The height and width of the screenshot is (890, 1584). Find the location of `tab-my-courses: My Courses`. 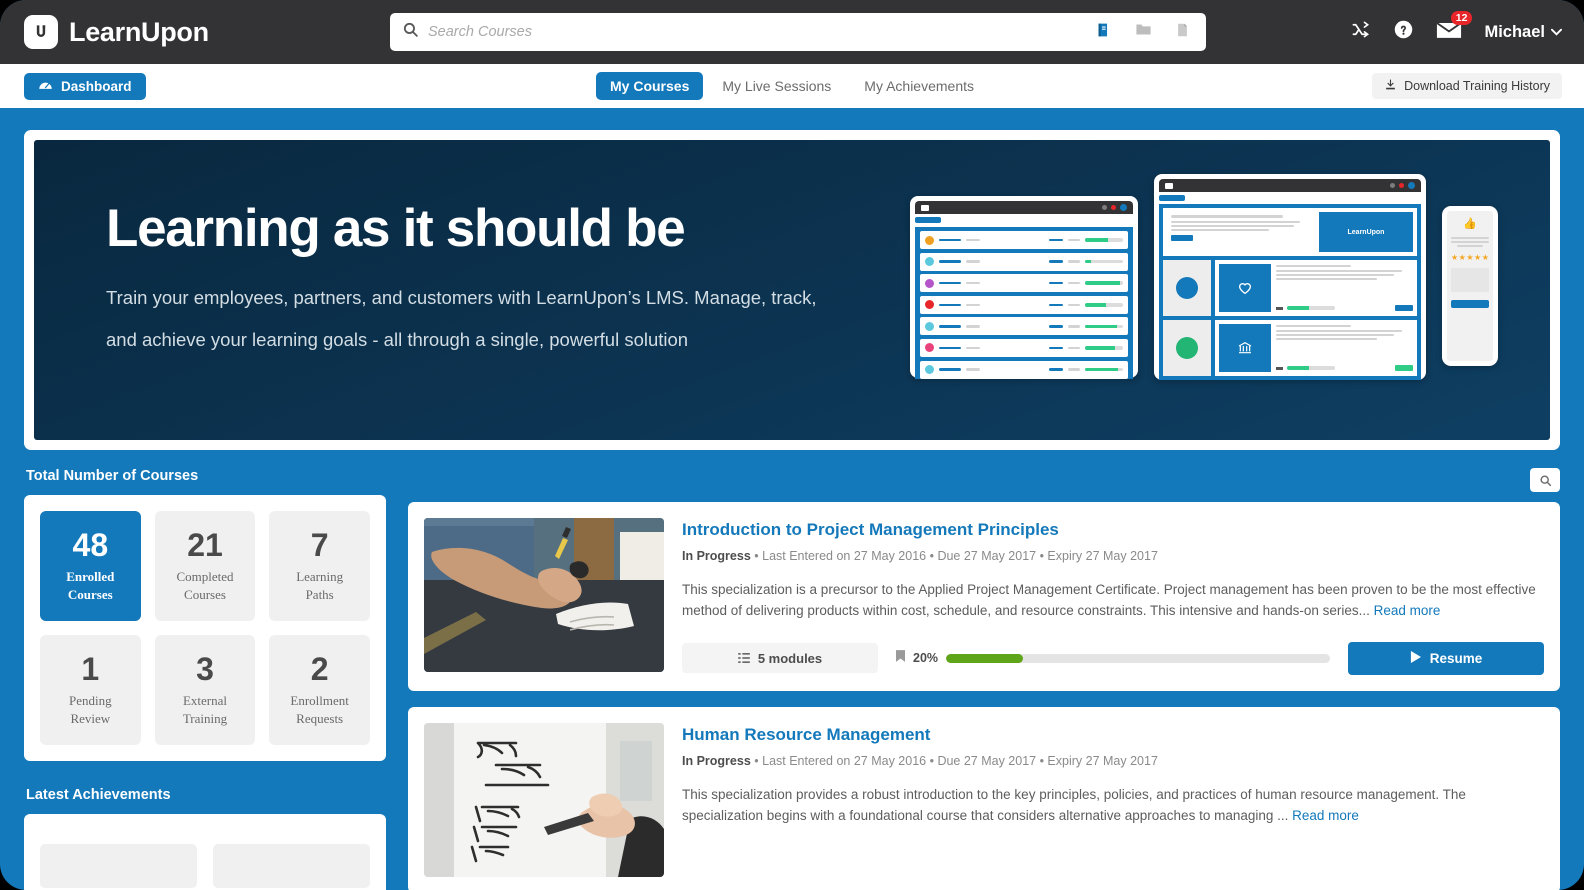

tab-my-courses: My Courses is located at coordinates (649, 86).